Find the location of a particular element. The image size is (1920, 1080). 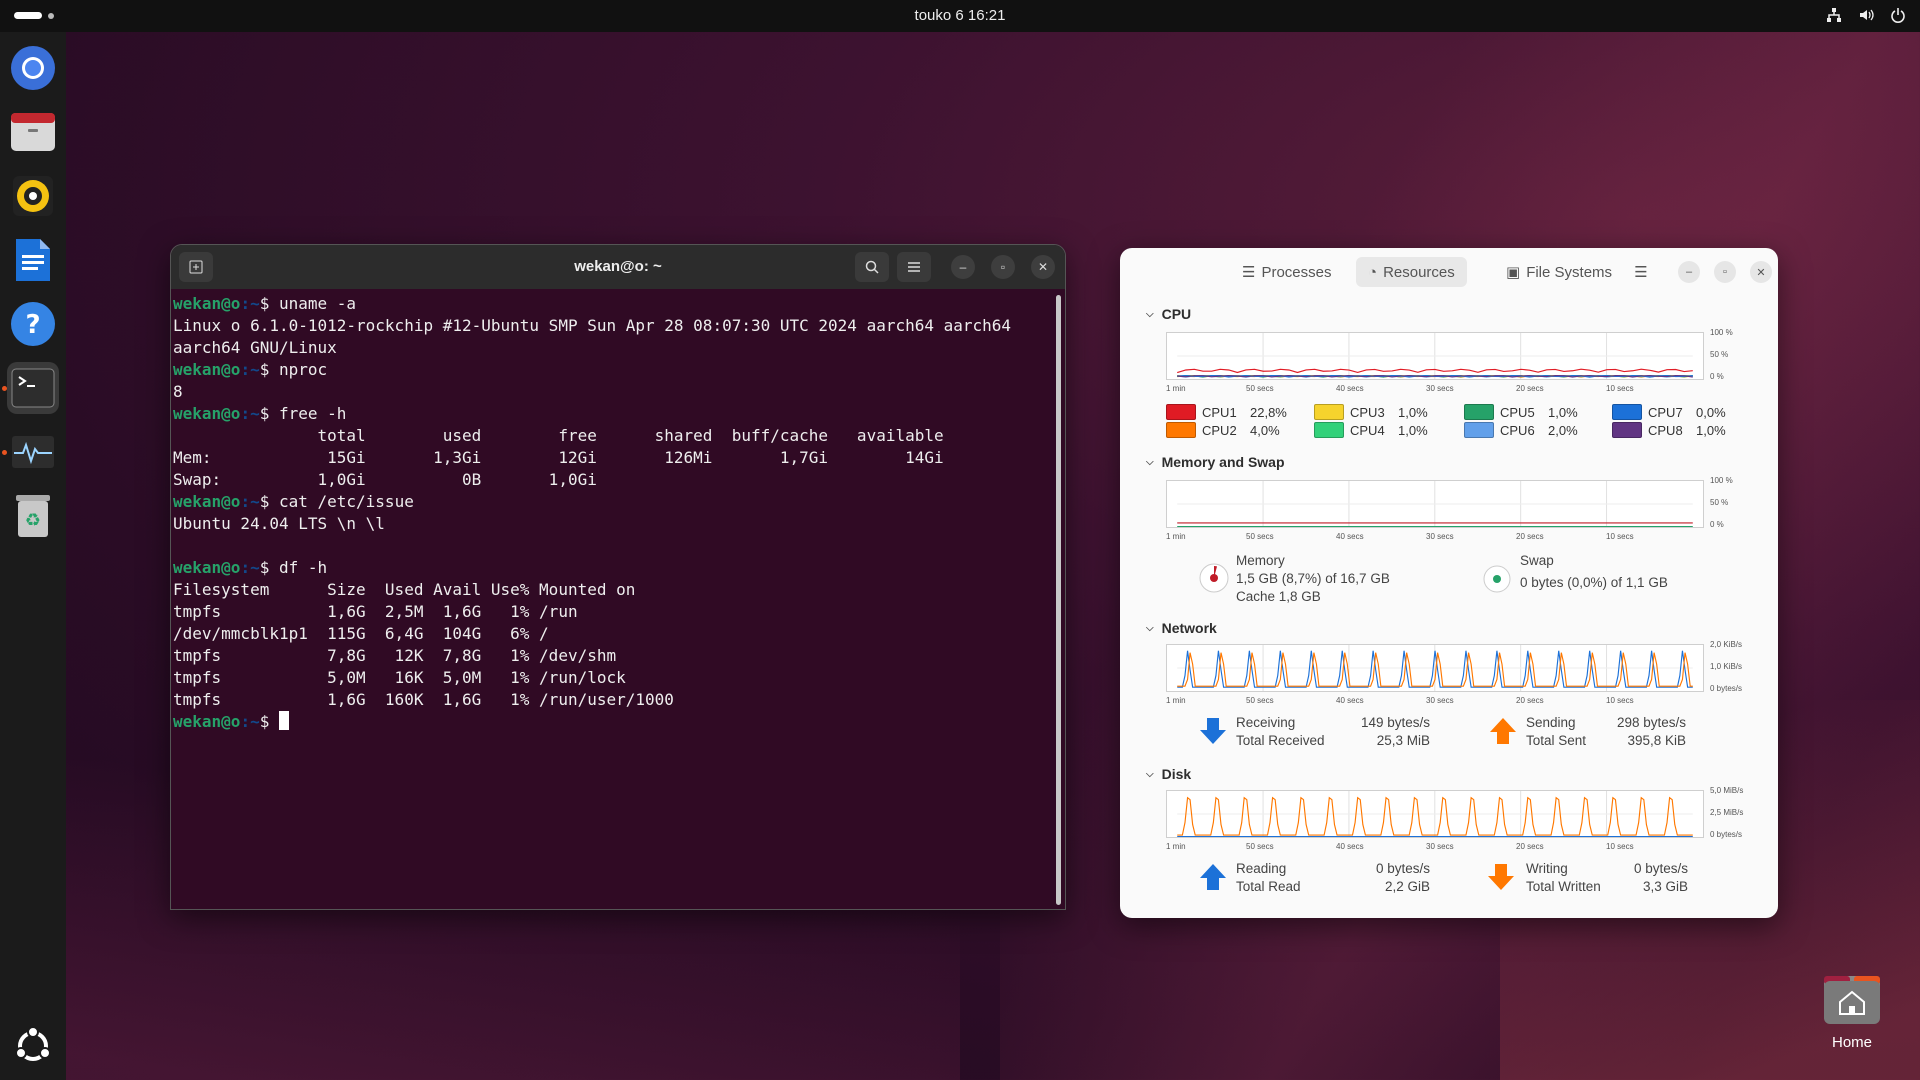

cpu-section-header: ⌵ CPU is located at coordinates (1168, 314).